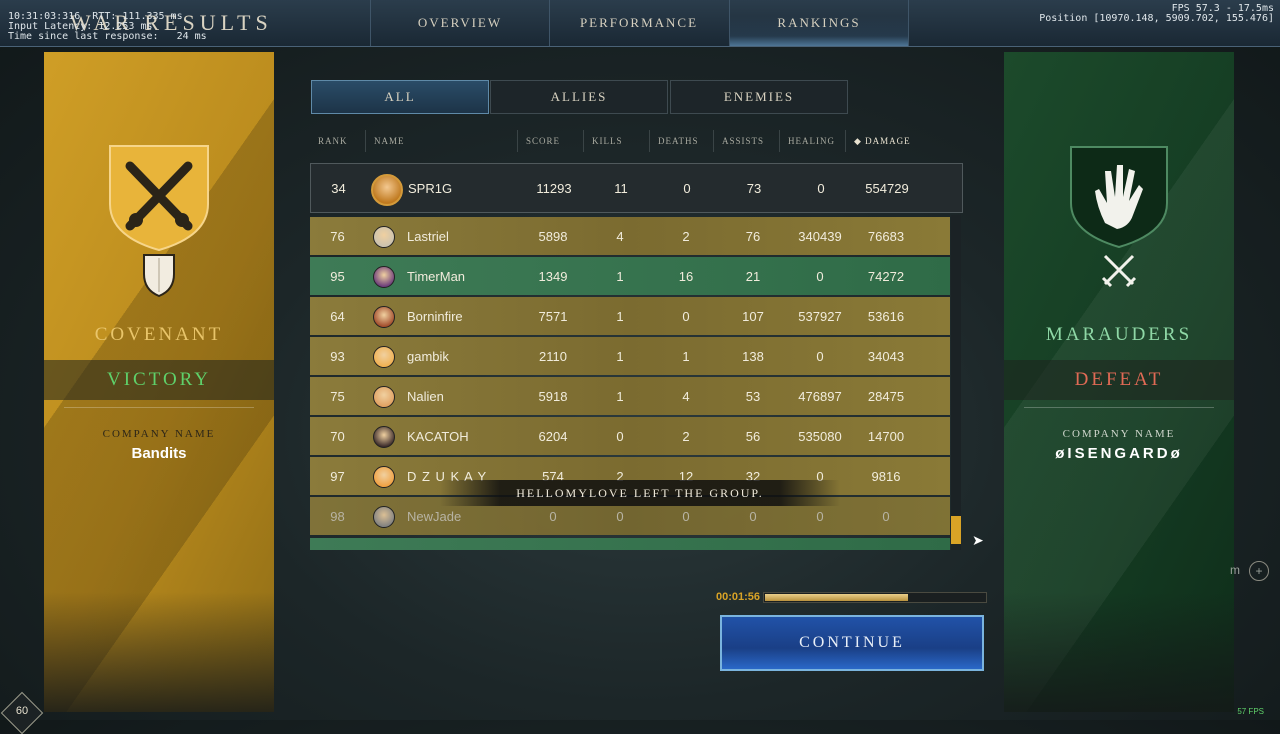  I want to click on healing-cell: 537927, so click(820, 316).